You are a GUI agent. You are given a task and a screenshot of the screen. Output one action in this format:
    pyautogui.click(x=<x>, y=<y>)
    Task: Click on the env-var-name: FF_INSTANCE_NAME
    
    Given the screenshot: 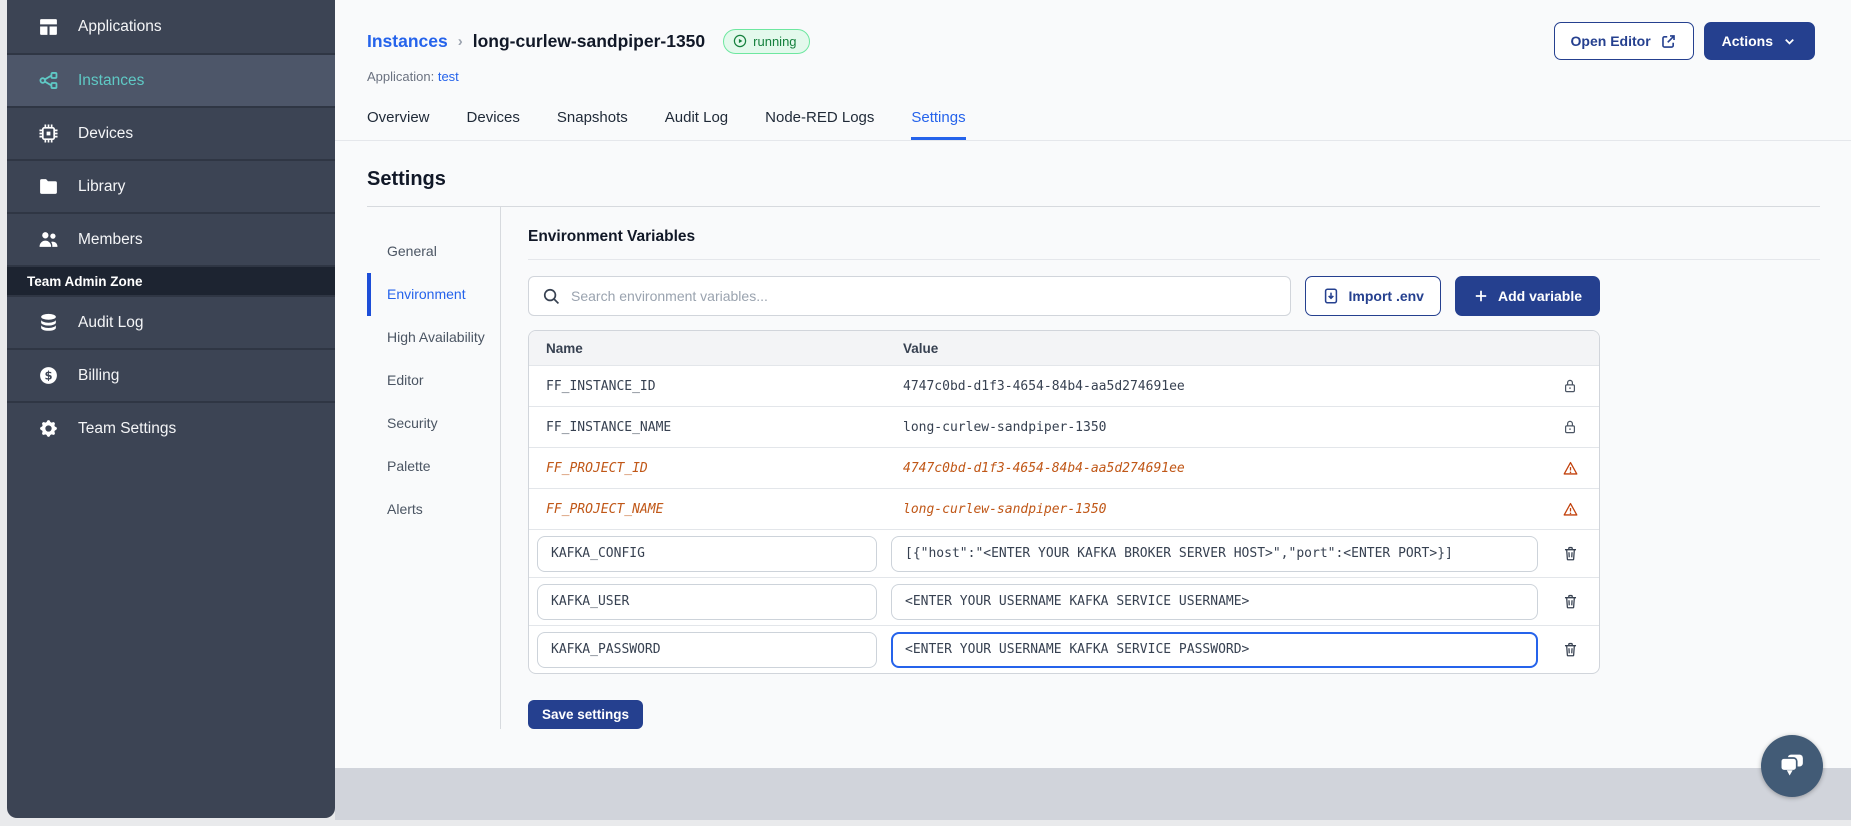 What is the action you would take?
    pyautogui.click(x=609, y=427)
    